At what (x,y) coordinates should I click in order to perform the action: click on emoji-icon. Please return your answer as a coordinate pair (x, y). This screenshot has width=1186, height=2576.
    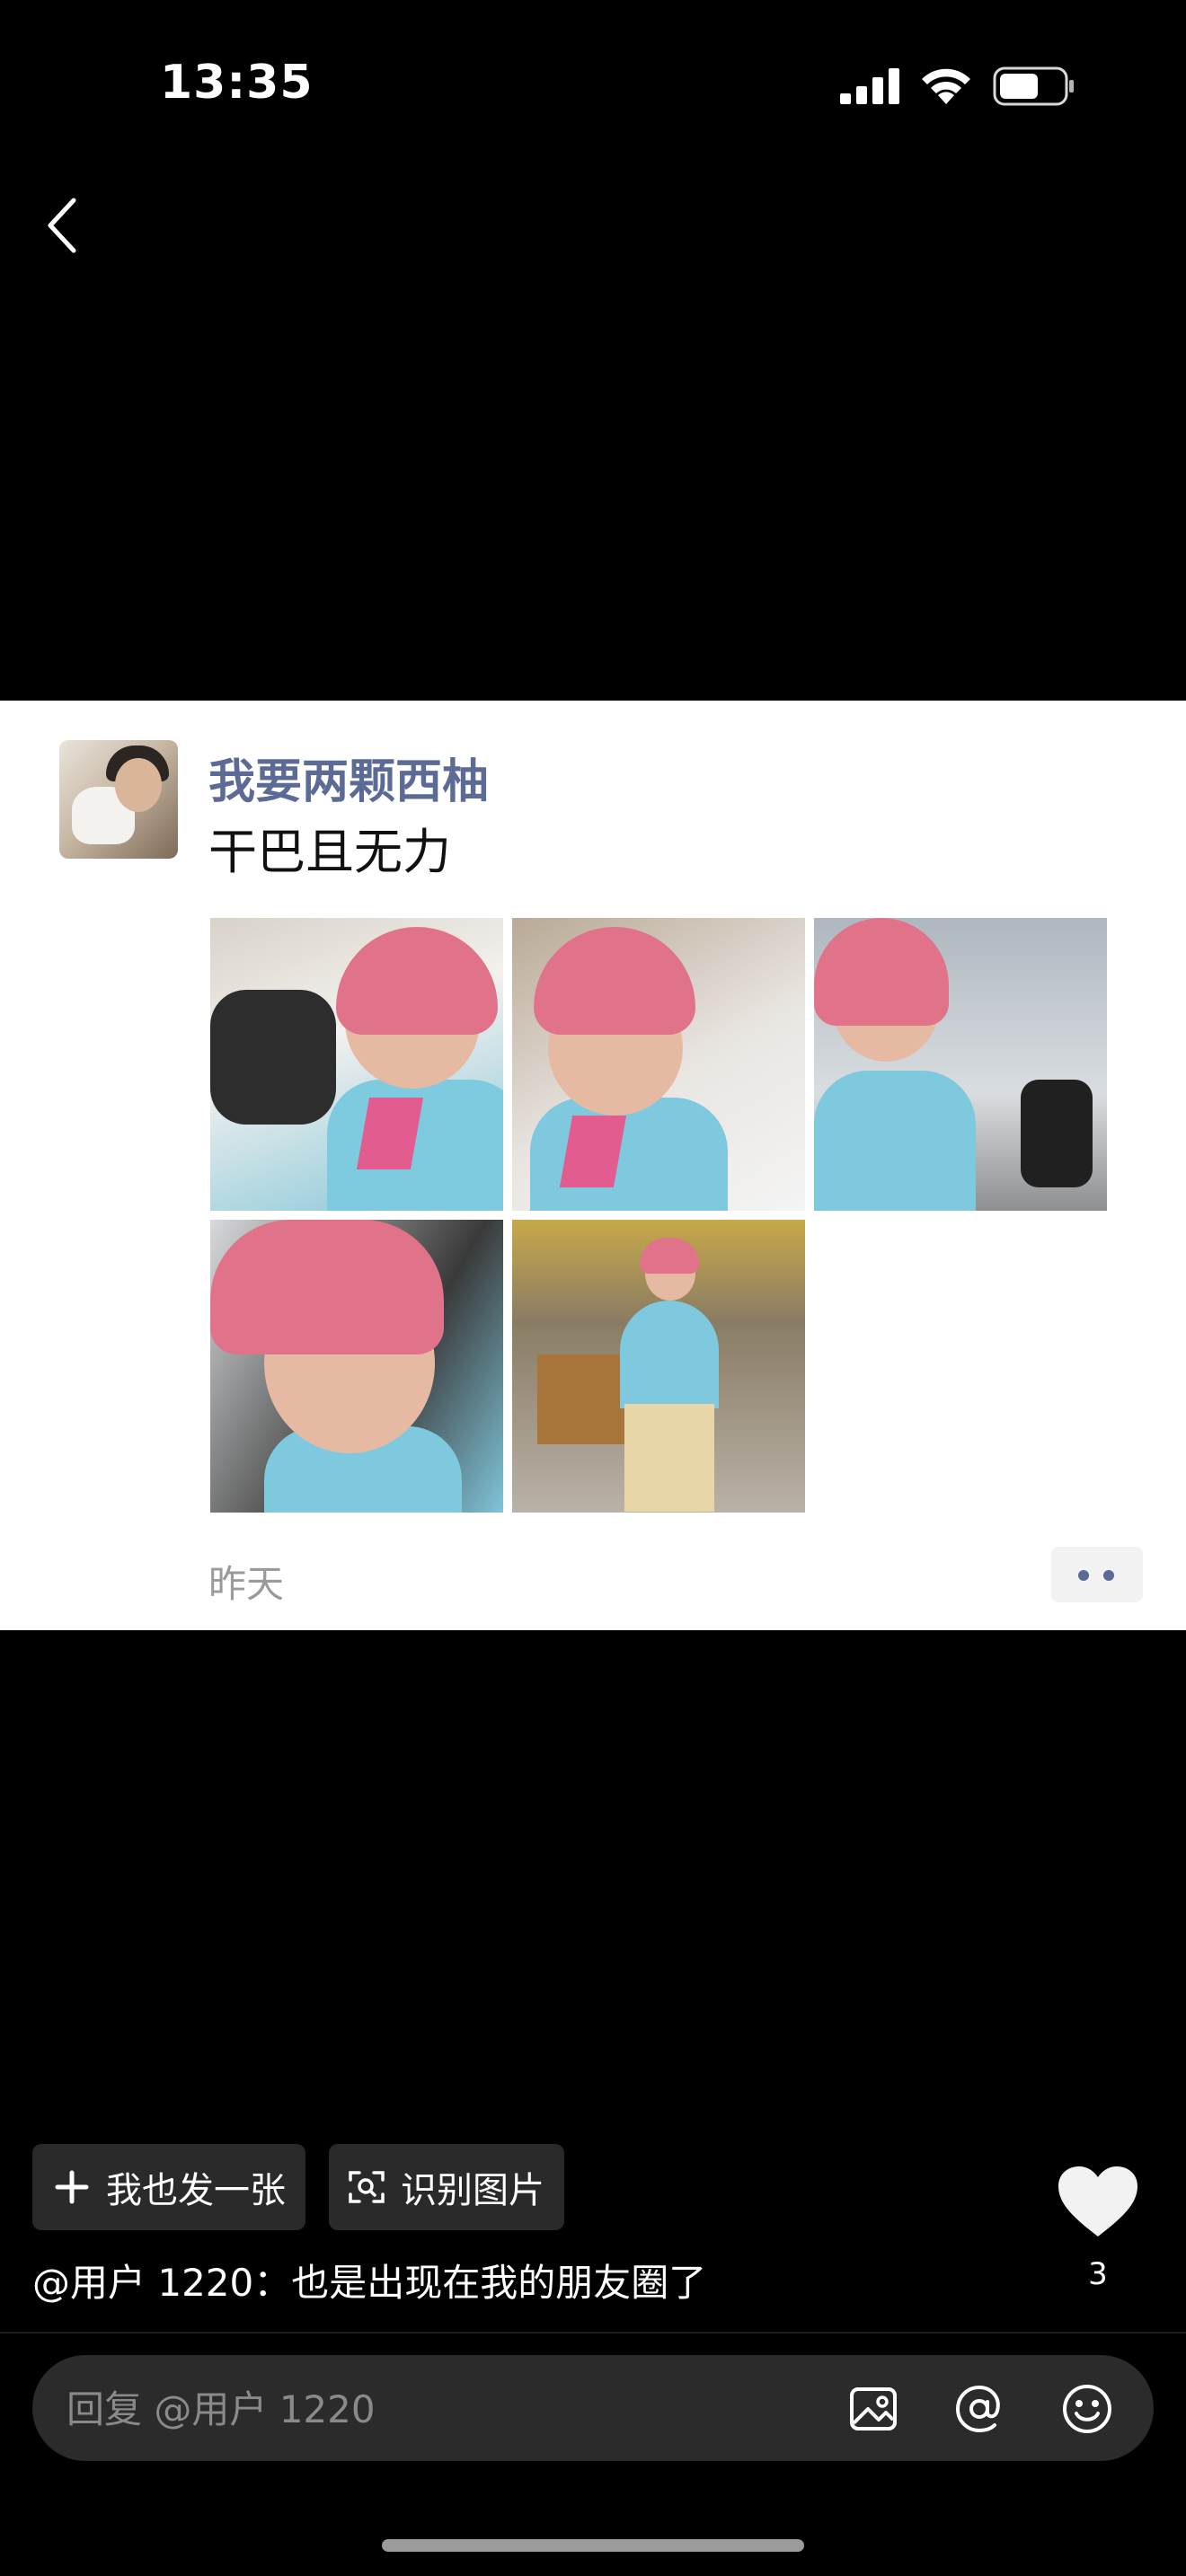
    Looking at the image, I should click on (1087, 2409).